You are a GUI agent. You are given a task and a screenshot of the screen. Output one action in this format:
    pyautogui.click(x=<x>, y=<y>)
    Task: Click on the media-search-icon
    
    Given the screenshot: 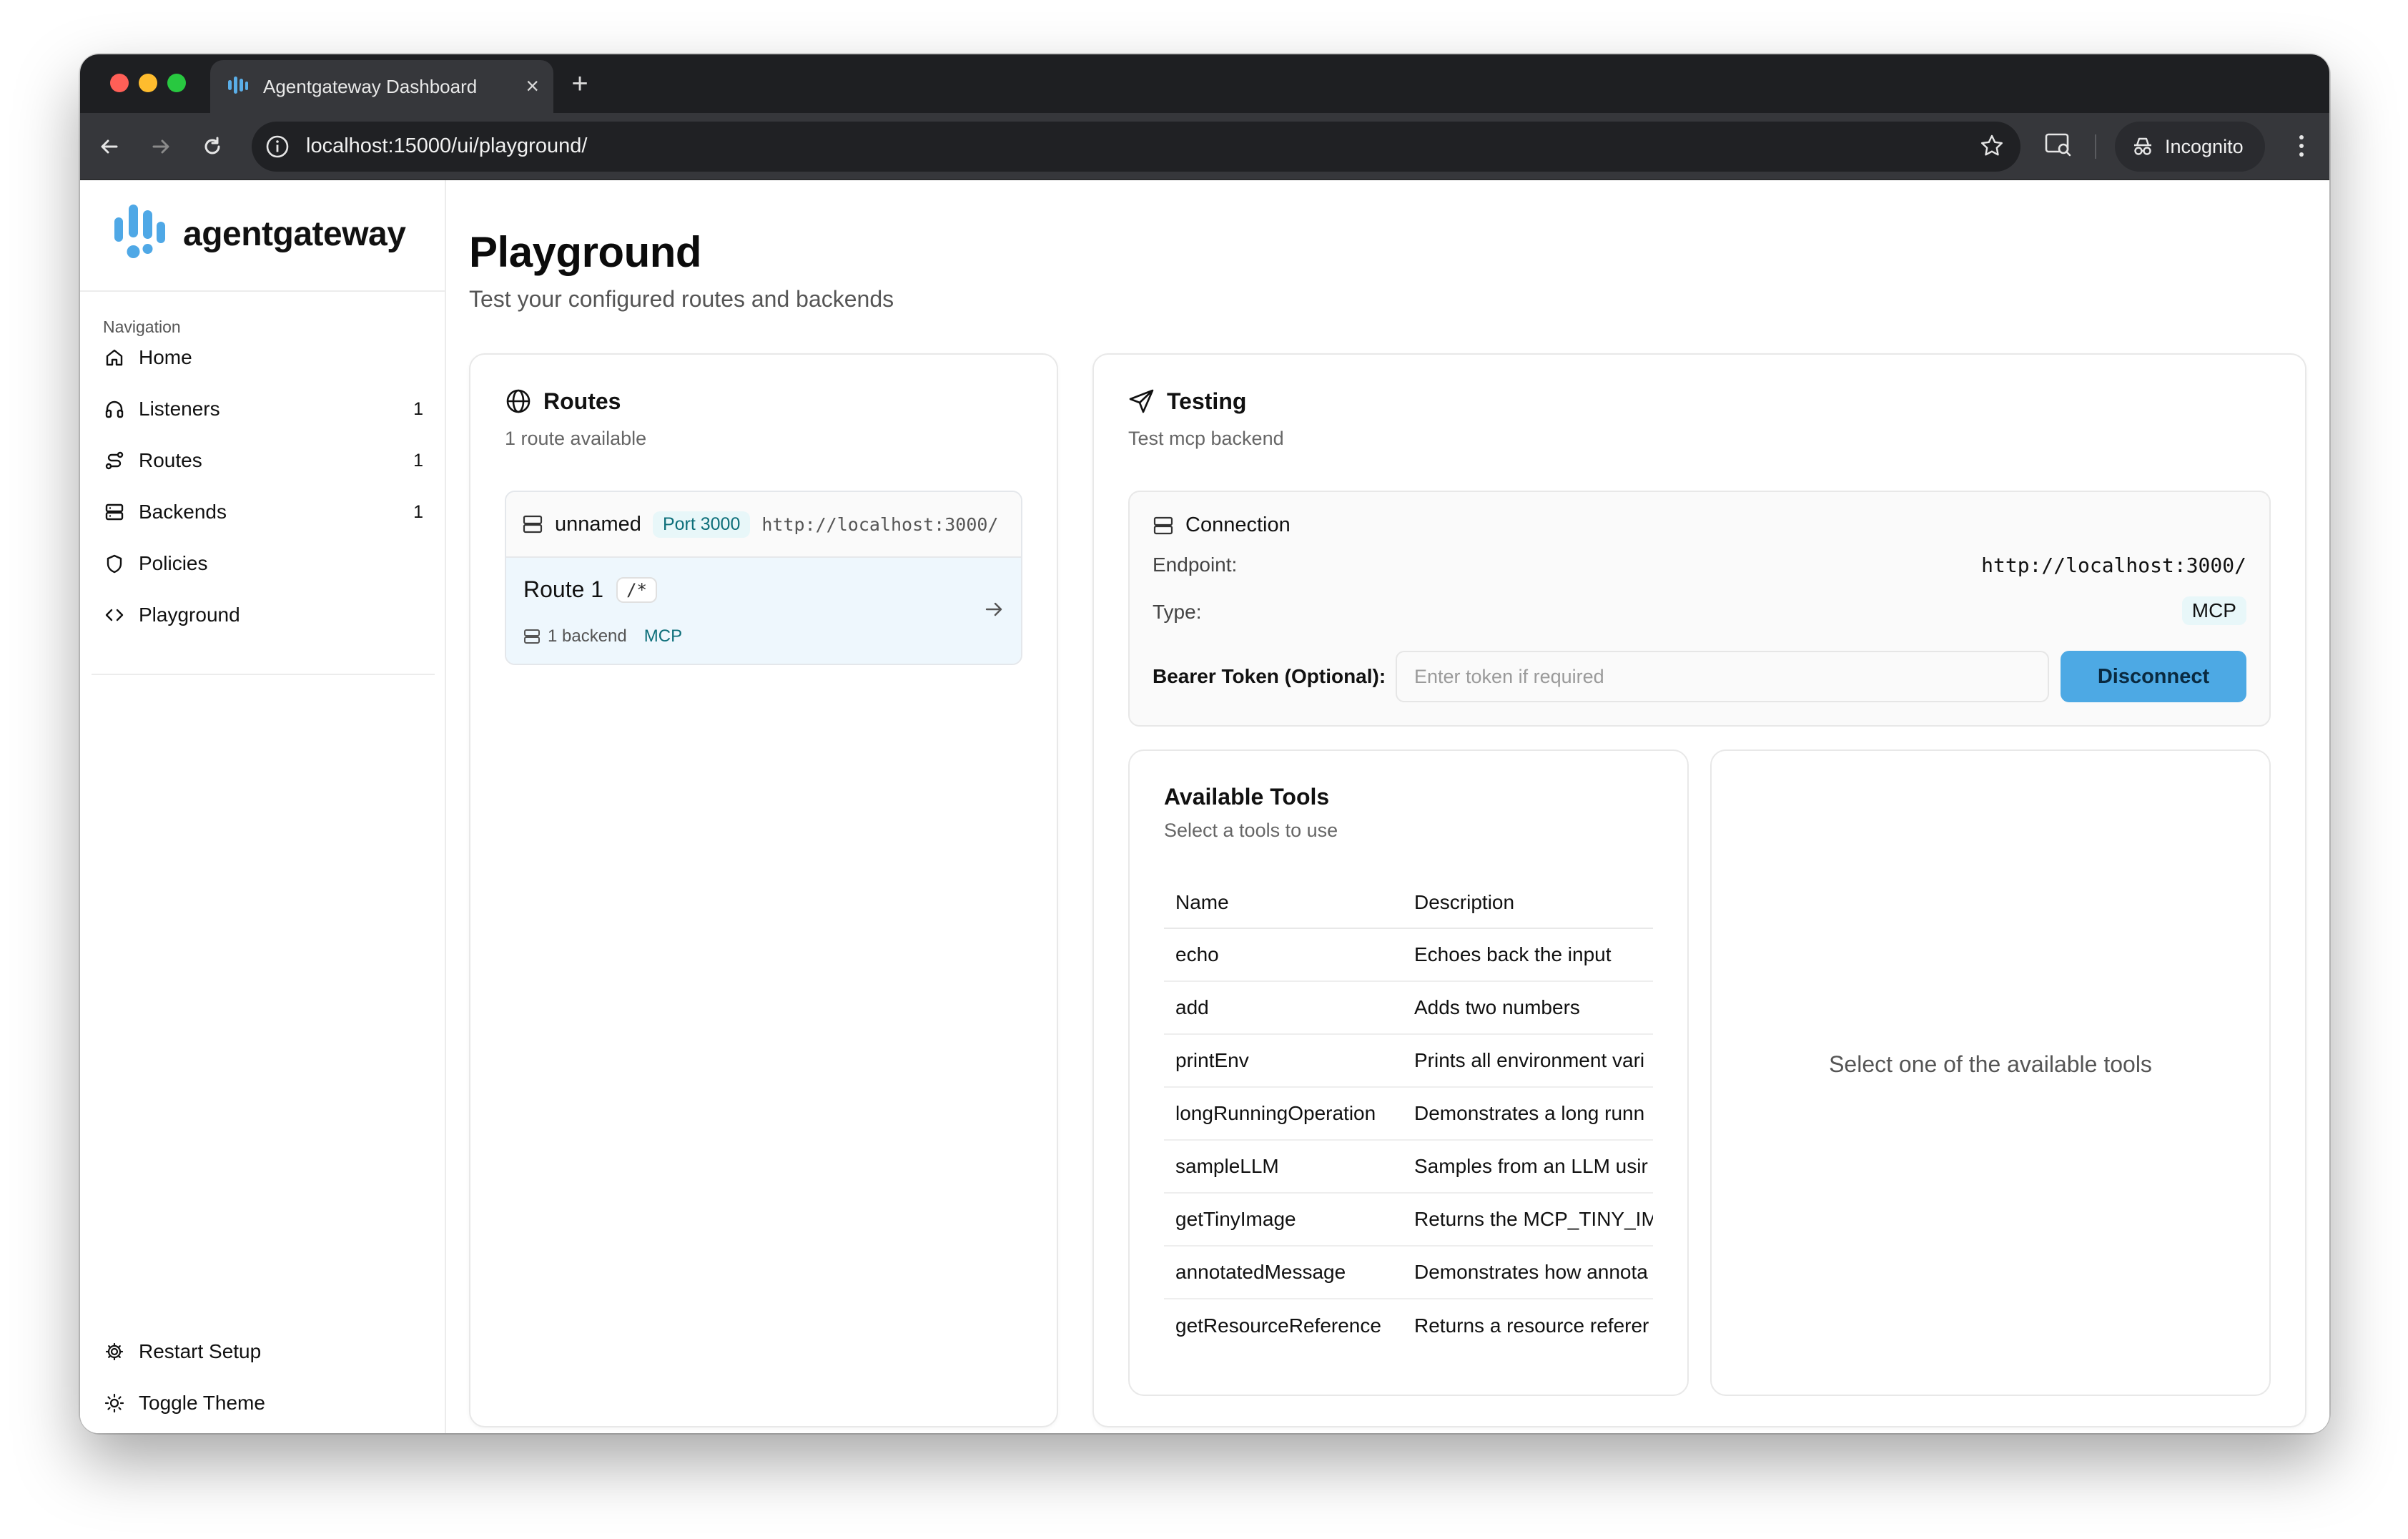 What is the action you would take?
    pyautogui.click(x=2057, y=144)
    